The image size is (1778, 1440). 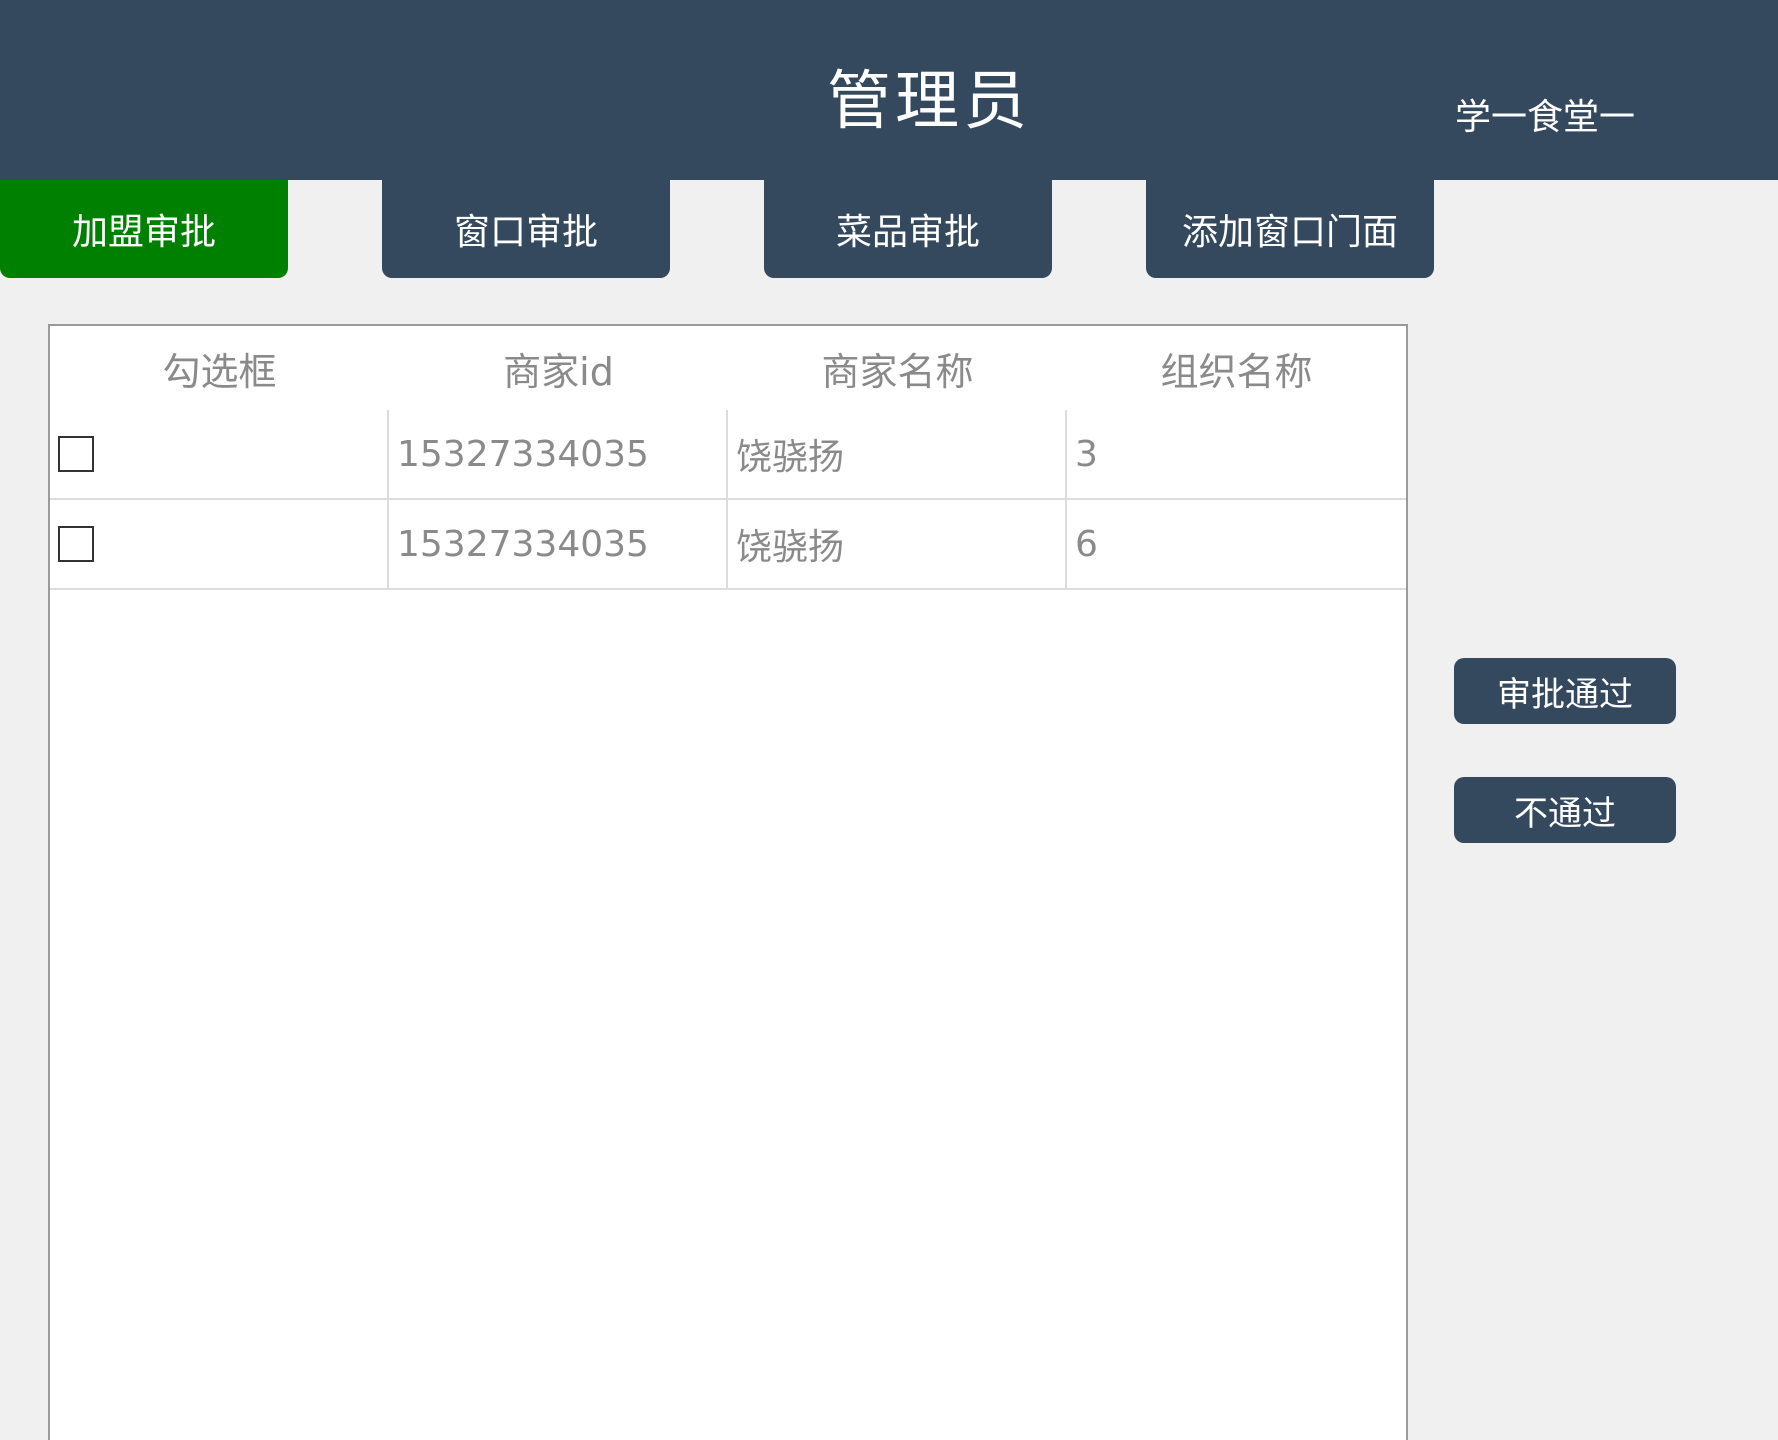 What do you see at coordinates (144, 229) in the screenshot?
I see `tab-franchise-approval: 加盟审批` at bounding box center [144, 229].